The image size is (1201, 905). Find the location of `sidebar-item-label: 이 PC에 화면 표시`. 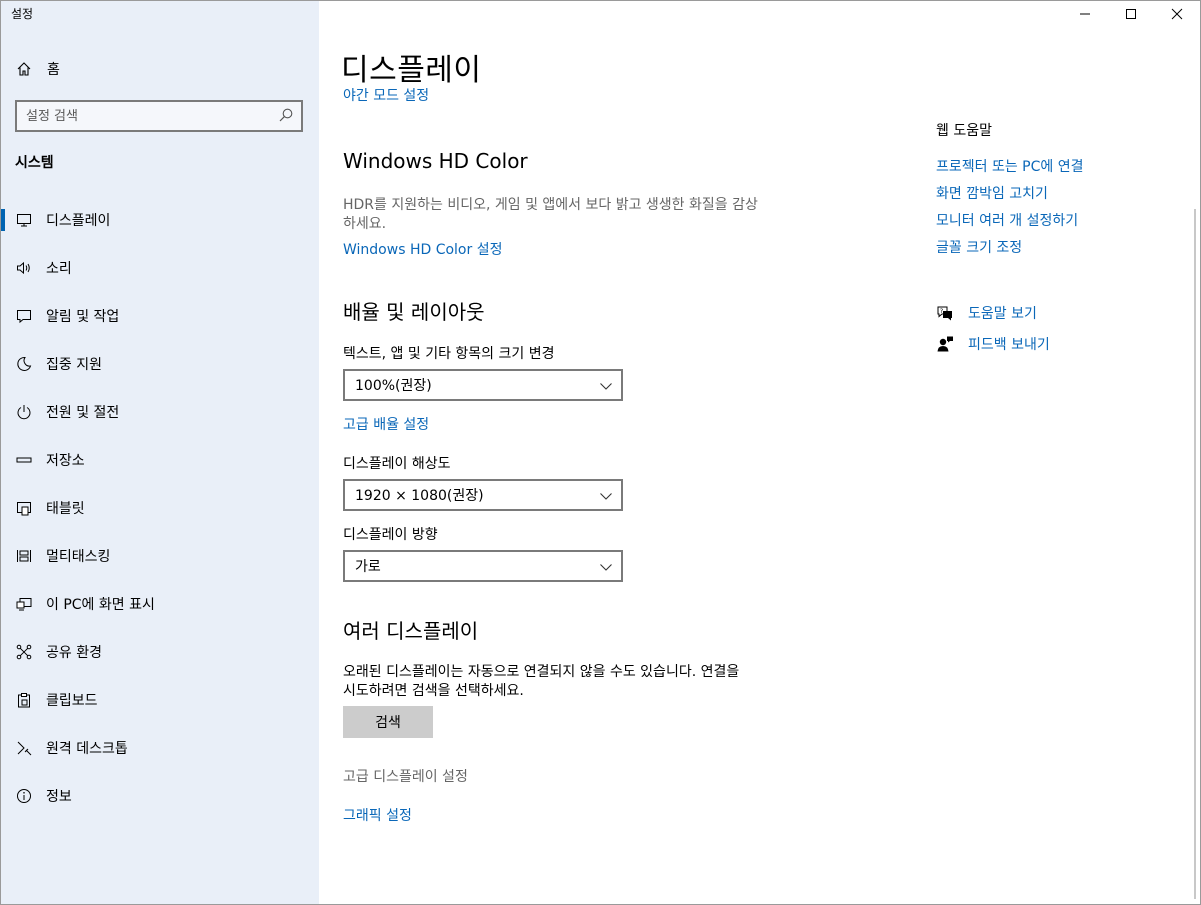

sidebar-item-label: 이 PC에 화면 표시 is located at coordinates (100, 605).